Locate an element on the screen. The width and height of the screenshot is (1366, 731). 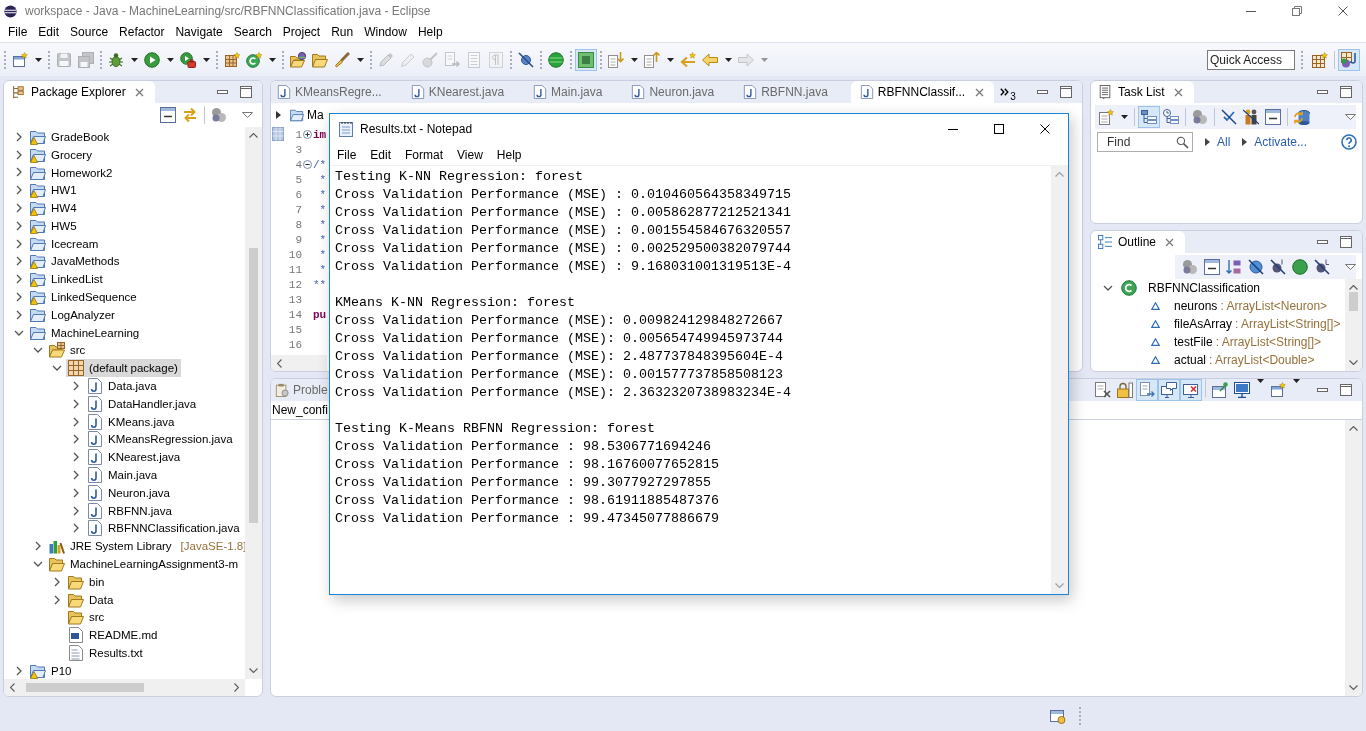
scroll-left-icon is located at coordinates (12, 687).